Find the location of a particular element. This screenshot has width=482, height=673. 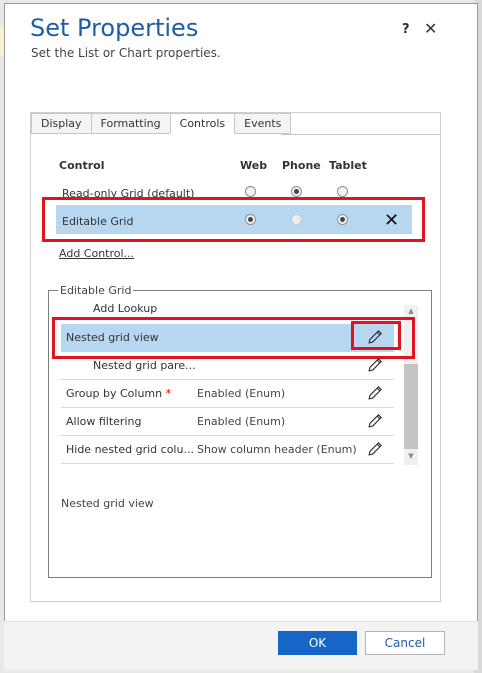

property-row-group-by-column: Group by Column * Enabled (Enum) is located at coordinates (227, 394).